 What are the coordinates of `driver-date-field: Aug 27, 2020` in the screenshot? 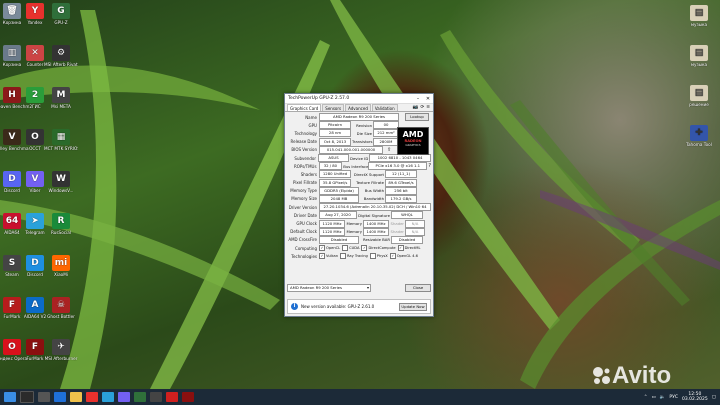 It's located at (338, 215).